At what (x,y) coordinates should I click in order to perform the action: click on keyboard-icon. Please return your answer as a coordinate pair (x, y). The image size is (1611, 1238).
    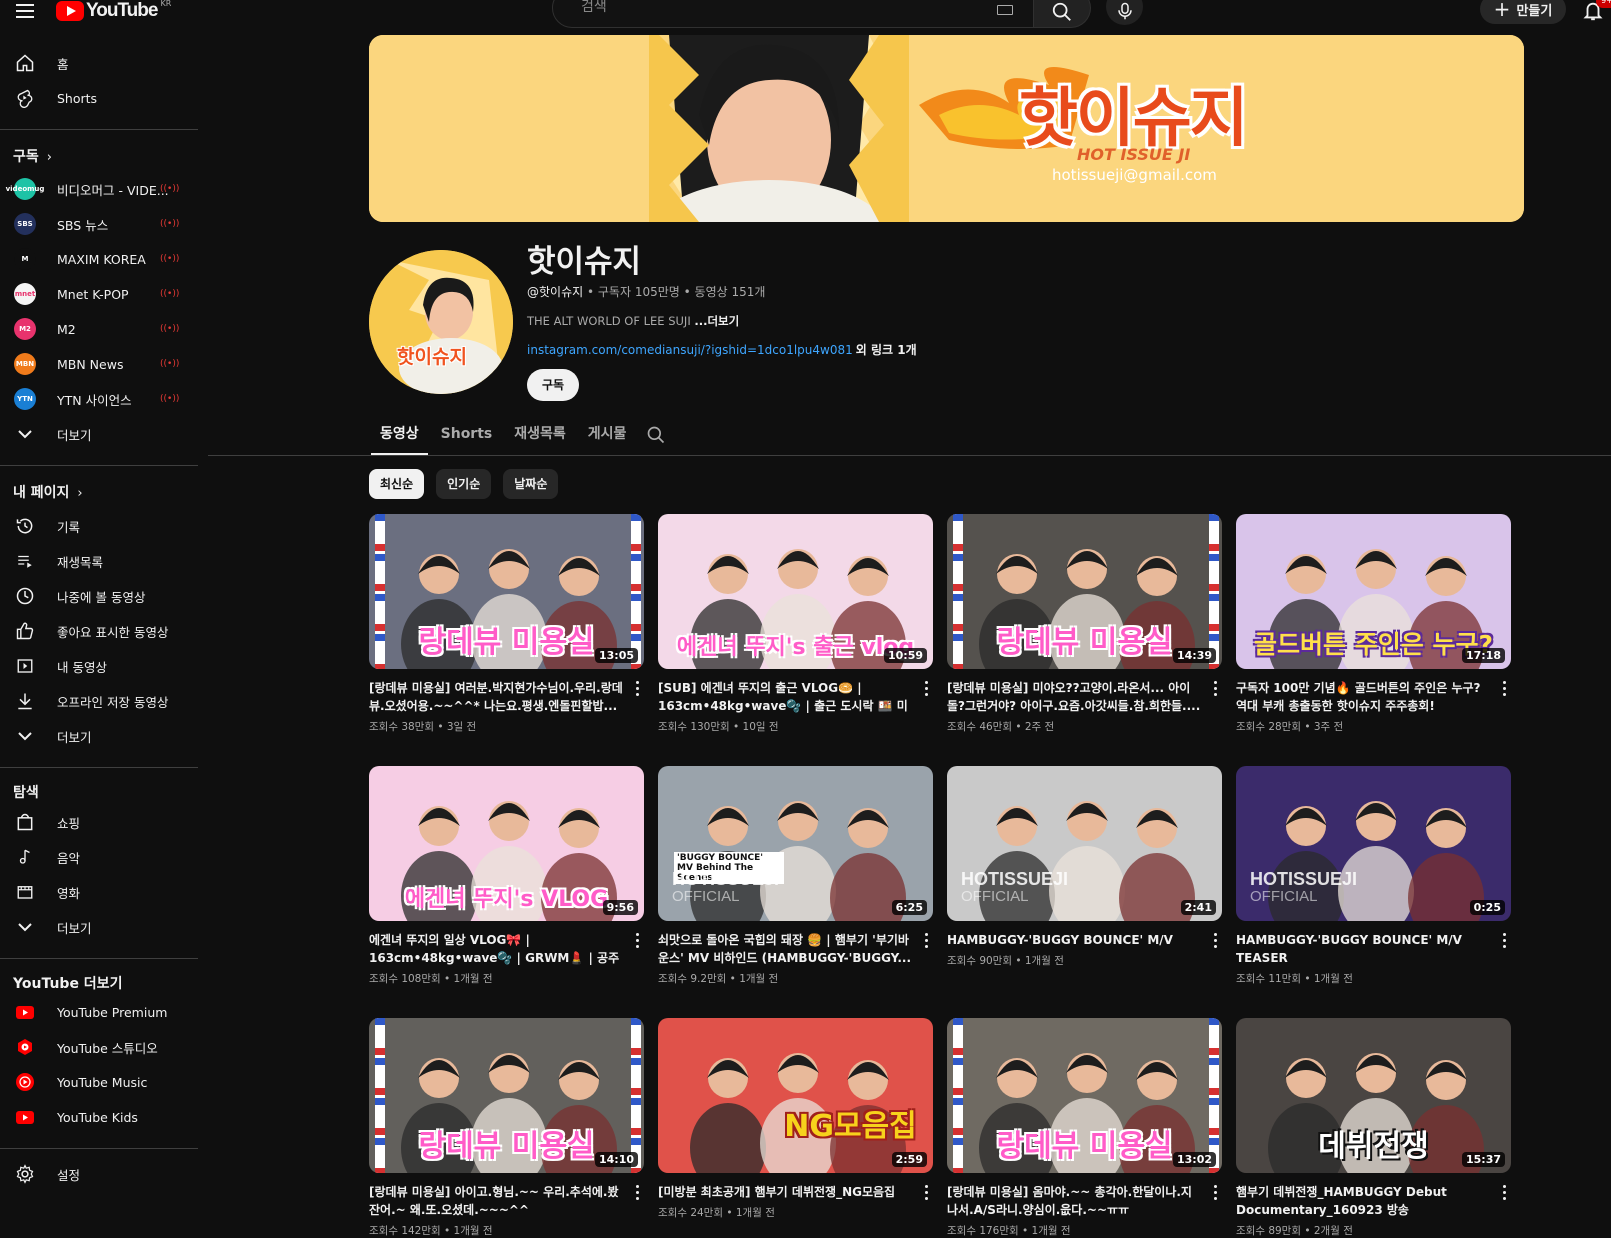
    Looking at the image, I should click on (1005, 10).